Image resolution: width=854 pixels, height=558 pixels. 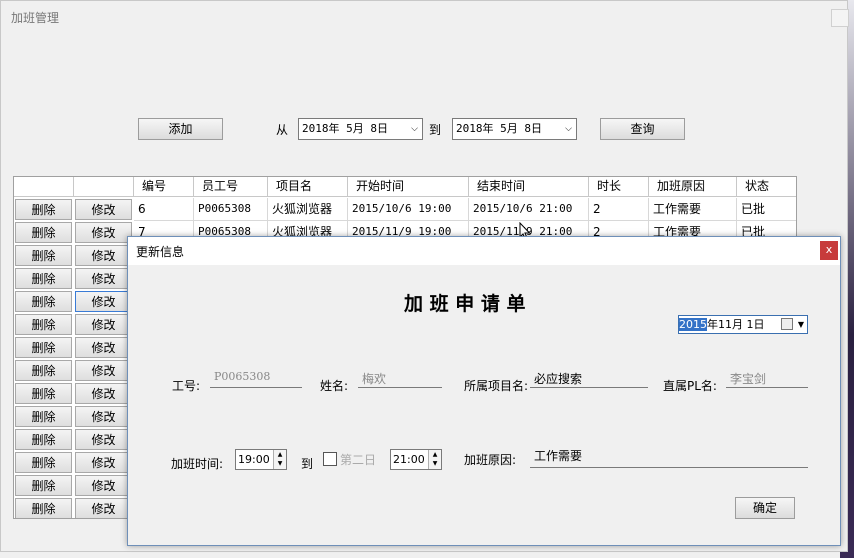 What do you see at coordinates (642, 129) in the screenshot?
I see `query-button: 查询` at bounding box center [642, 129].